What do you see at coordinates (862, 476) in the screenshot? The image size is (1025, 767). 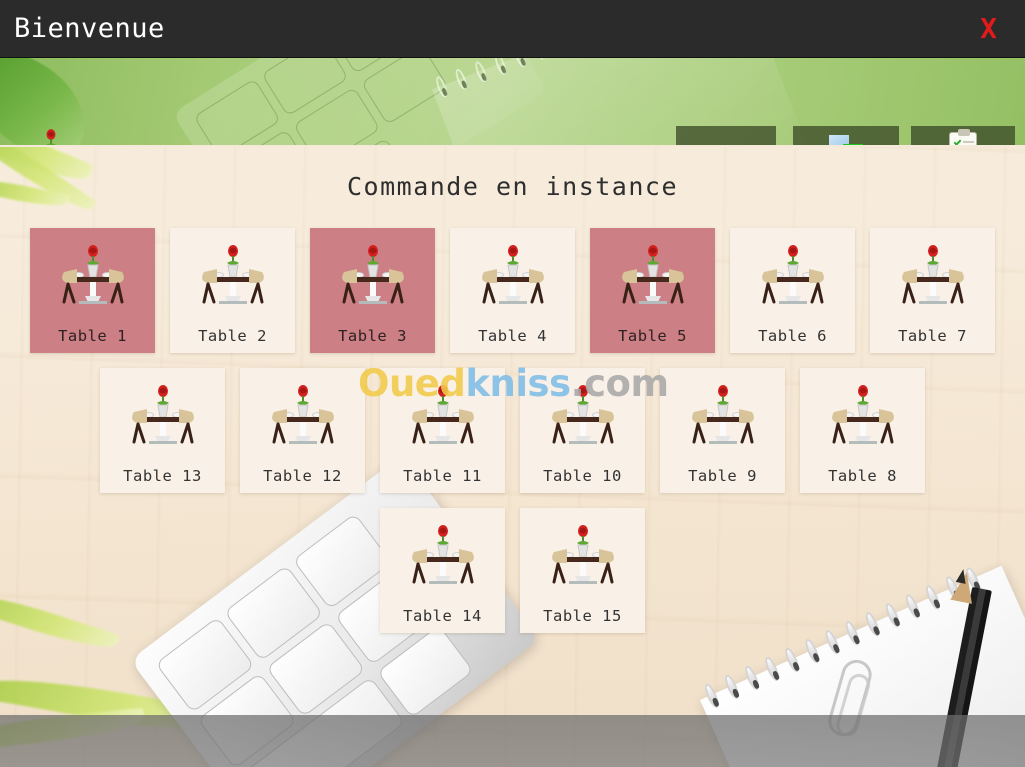 I see `table-tile-label: Table 8` at bounding box center [862, 476].